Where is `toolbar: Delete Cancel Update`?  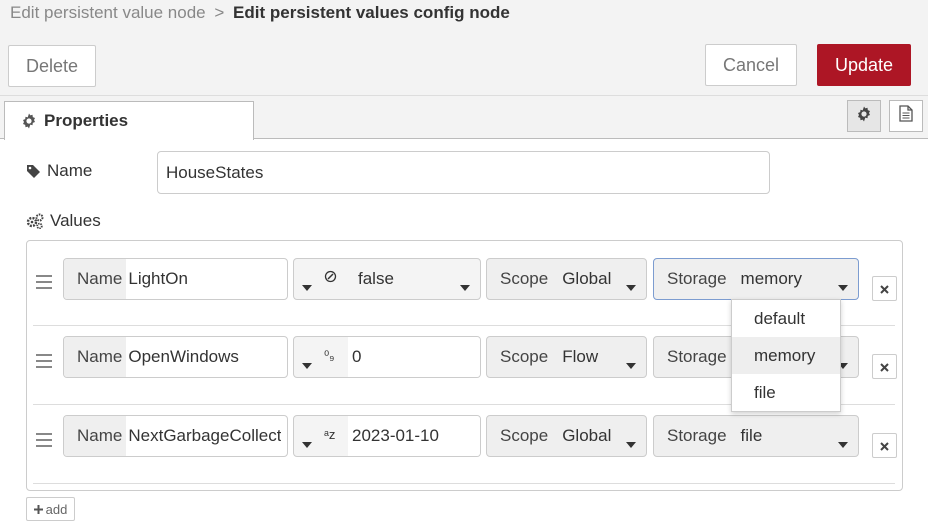 toolbar: Delete Cancel Update is located at coordinates (464, 66).